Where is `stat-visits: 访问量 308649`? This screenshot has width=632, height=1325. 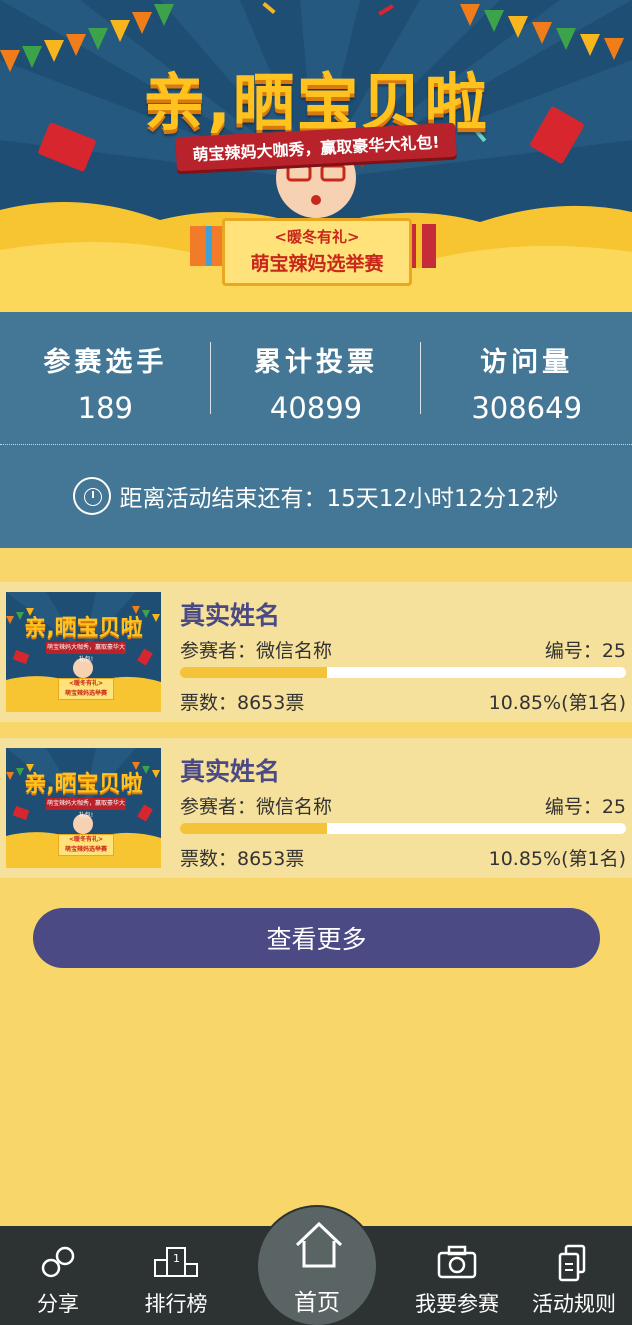
stat-visits: 访问量 308649 is located at coordinates (526, 378).